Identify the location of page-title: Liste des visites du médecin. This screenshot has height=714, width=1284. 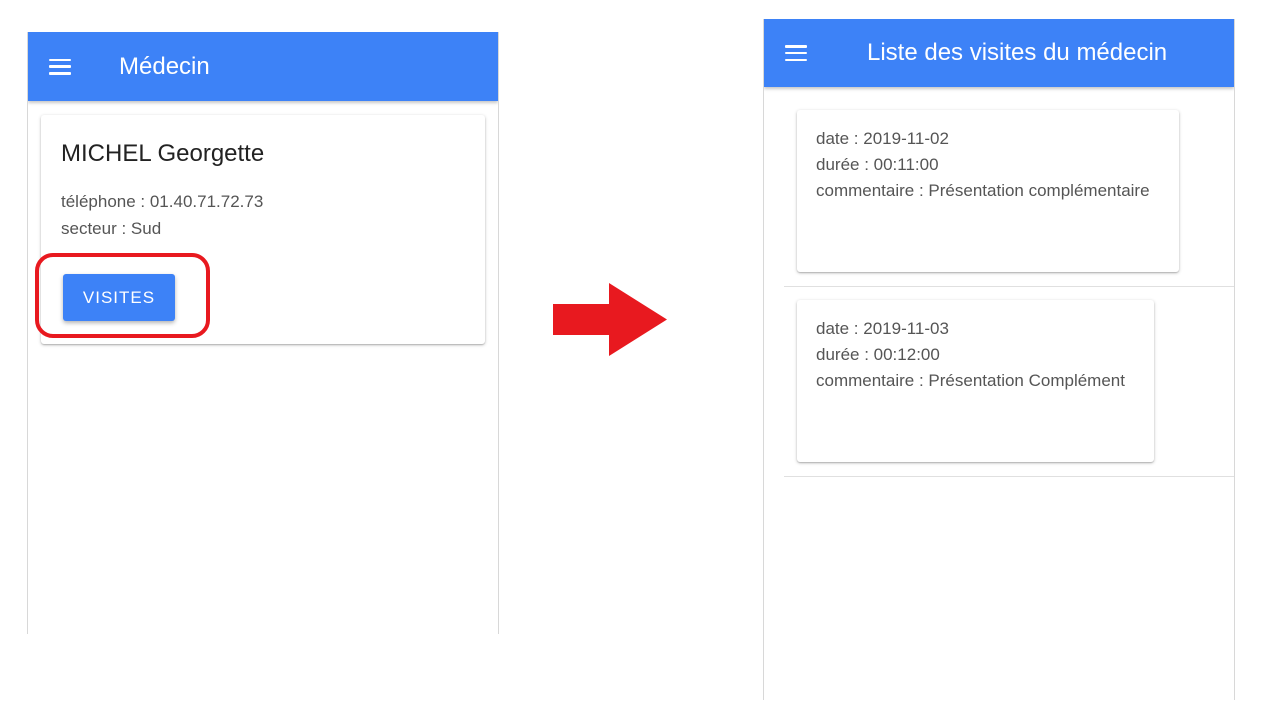
(1017, 52).